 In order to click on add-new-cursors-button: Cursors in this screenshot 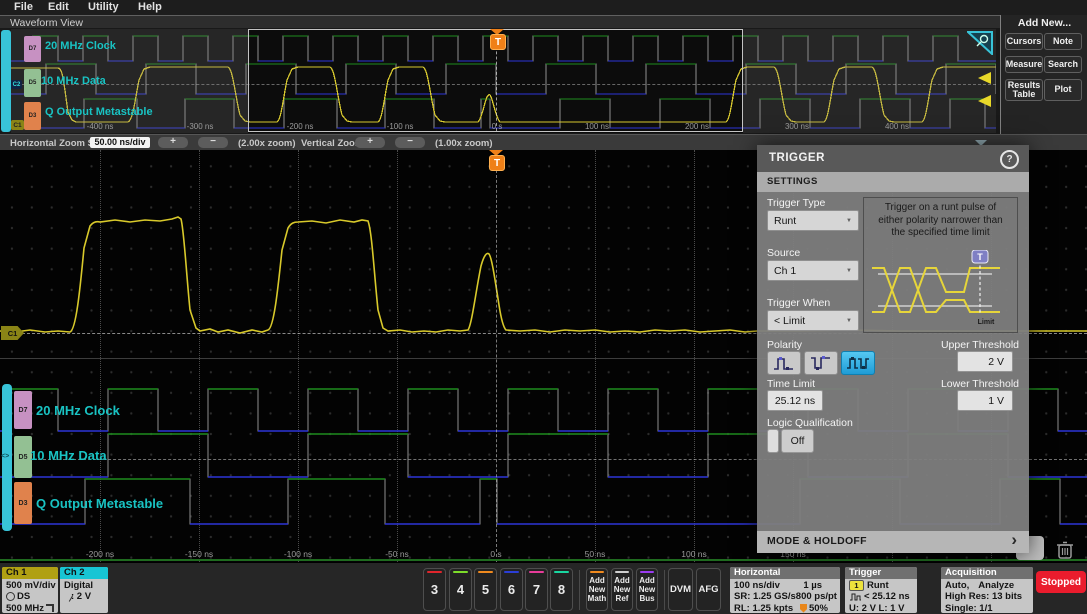, I will do `click(1024, 41)`.